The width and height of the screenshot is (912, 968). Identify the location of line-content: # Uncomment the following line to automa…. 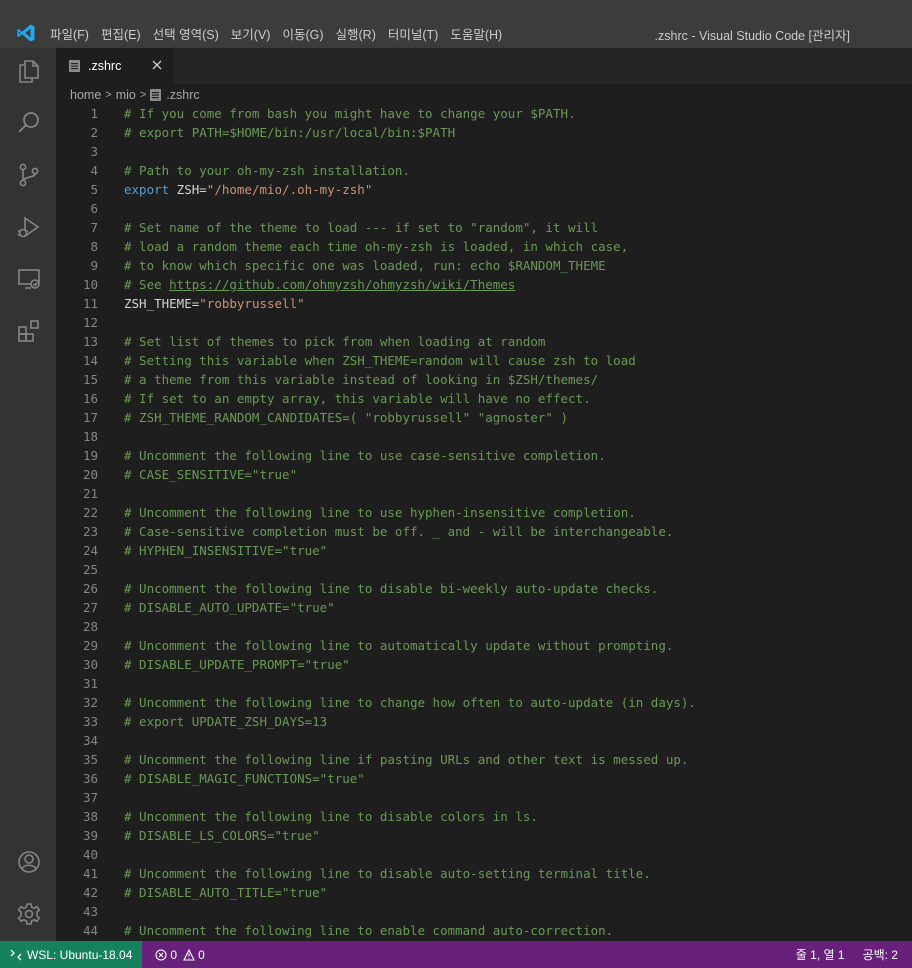
(398, 645).